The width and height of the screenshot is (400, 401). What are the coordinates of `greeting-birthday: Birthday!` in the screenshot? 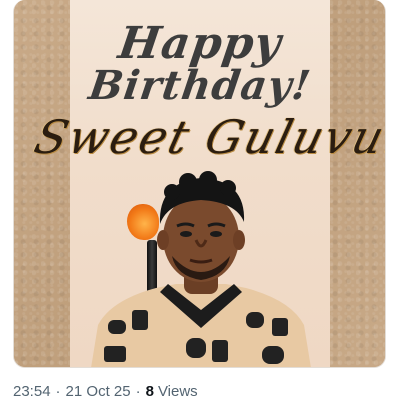 It's located at (200, 85).